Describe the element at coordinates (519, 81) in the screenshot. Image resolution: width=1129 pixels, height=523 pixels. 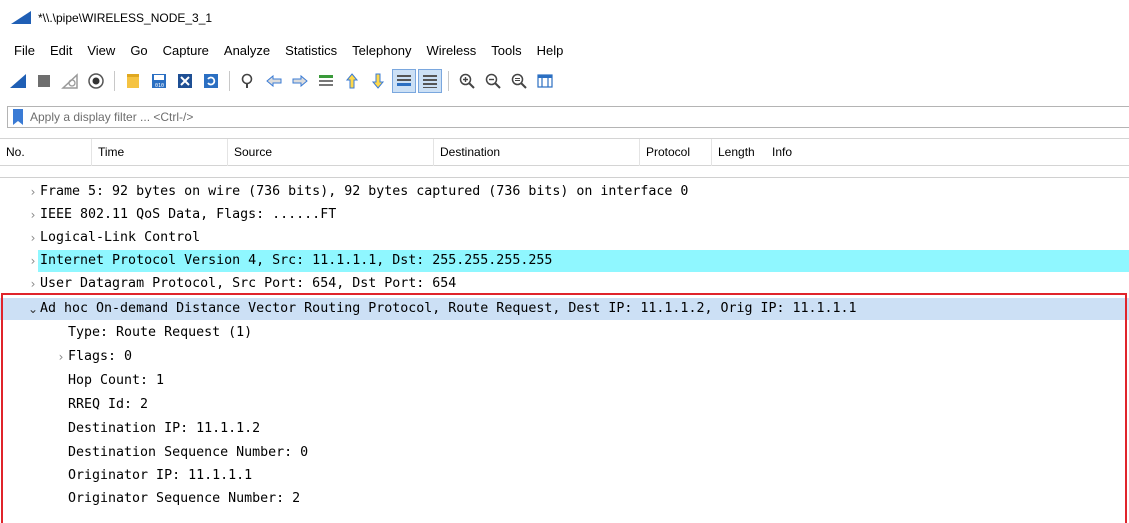
I see `normal-size-icon` at that location.